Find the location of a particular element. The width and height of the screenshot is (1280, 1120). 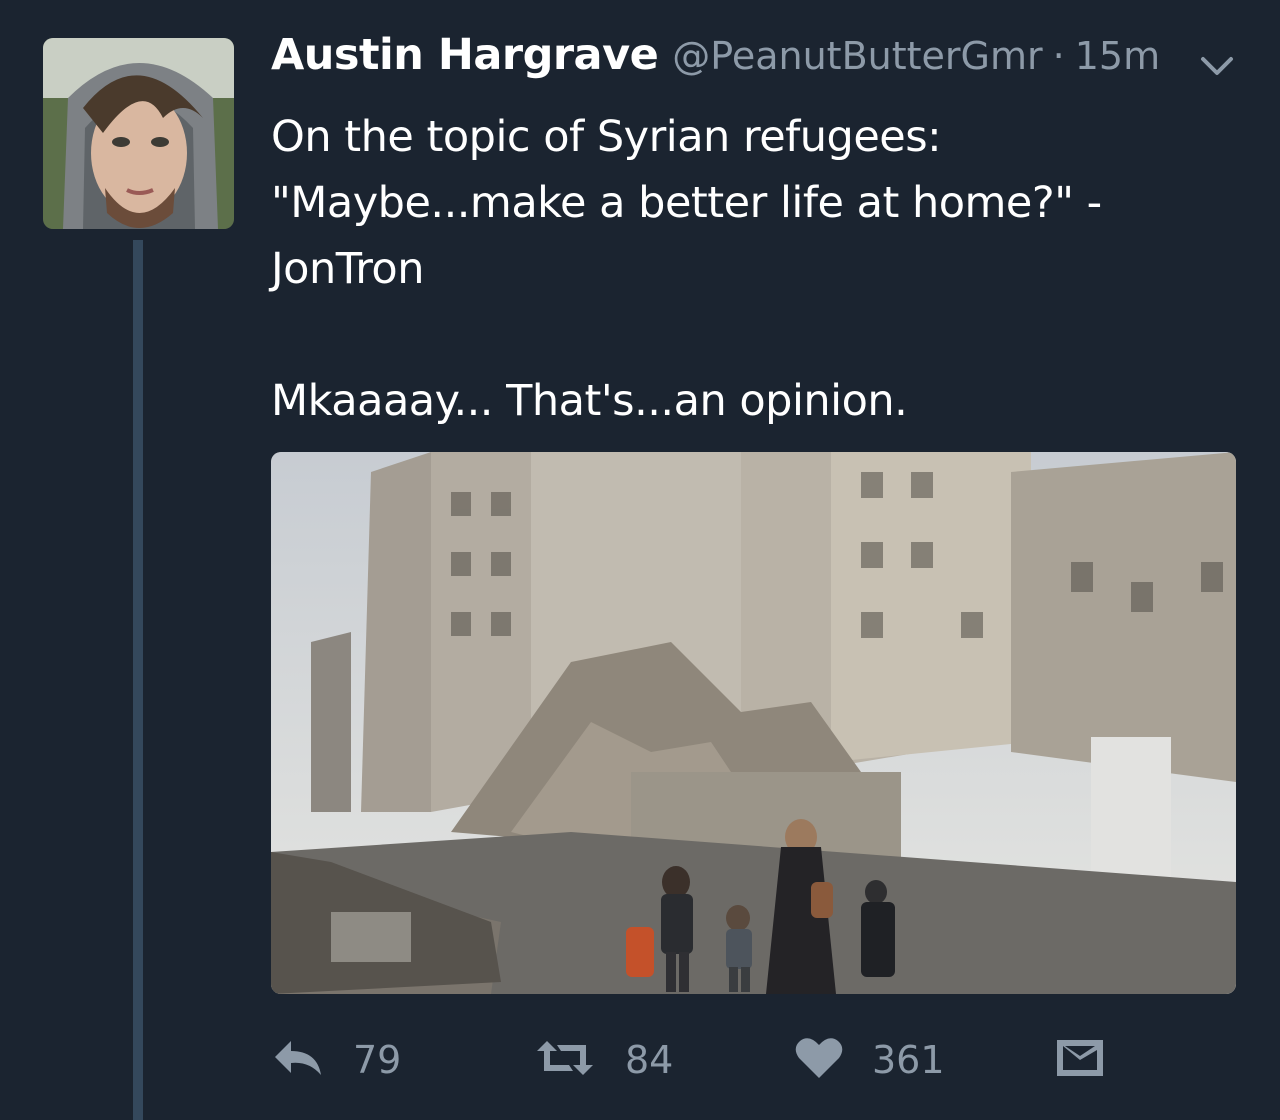

timestamp: 15m is located at coordinates (1117, 56).